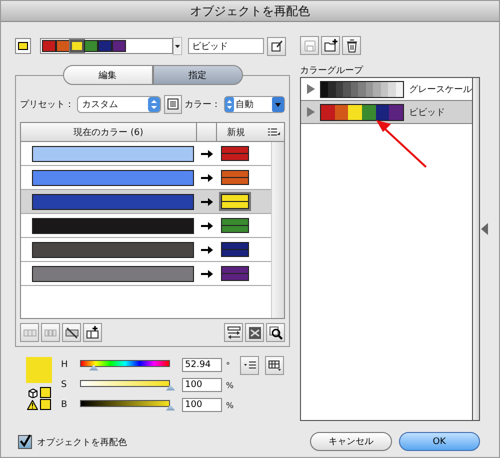  I want to click on list-icon-button, so click(173, 104).